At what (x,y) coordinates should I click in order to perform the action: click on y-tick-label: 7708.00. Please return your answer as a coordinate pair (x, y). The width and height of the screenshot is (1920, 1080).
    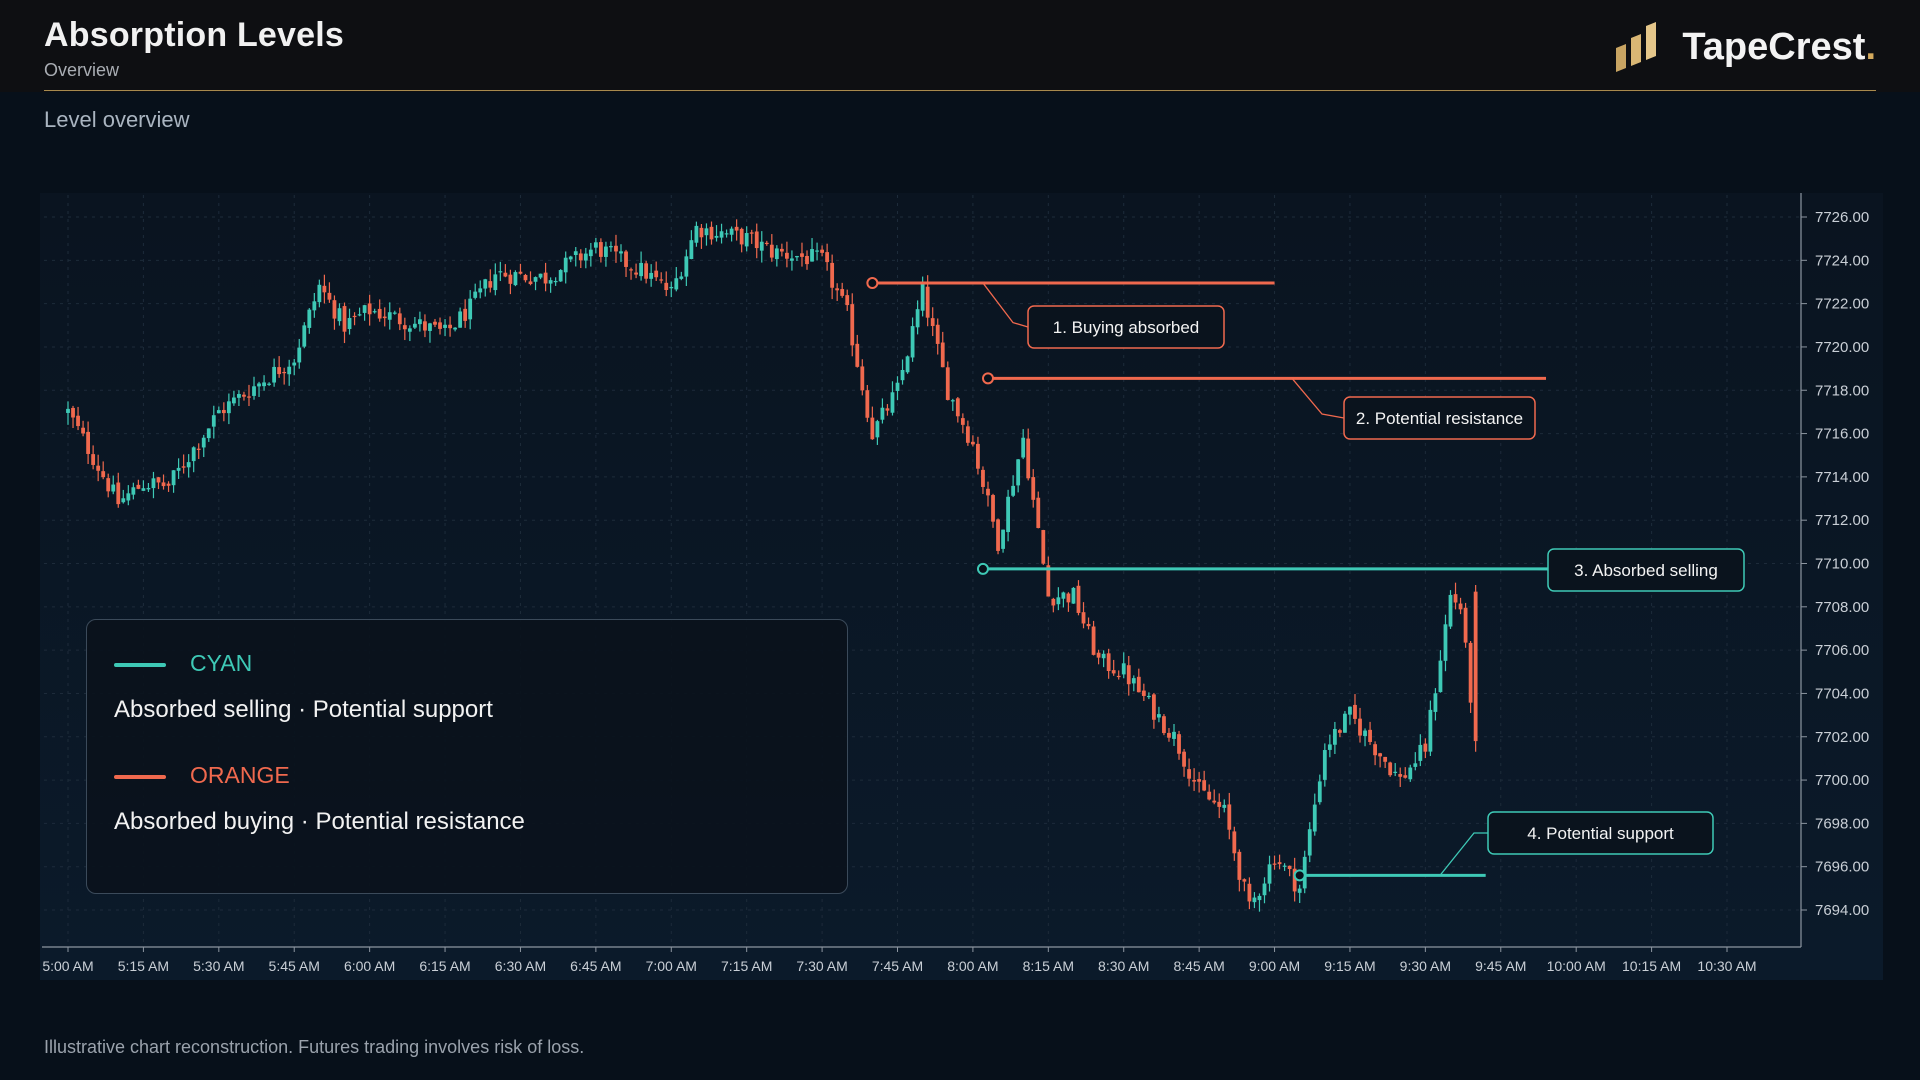
    Looking at the image, I should click on (1842, 607).